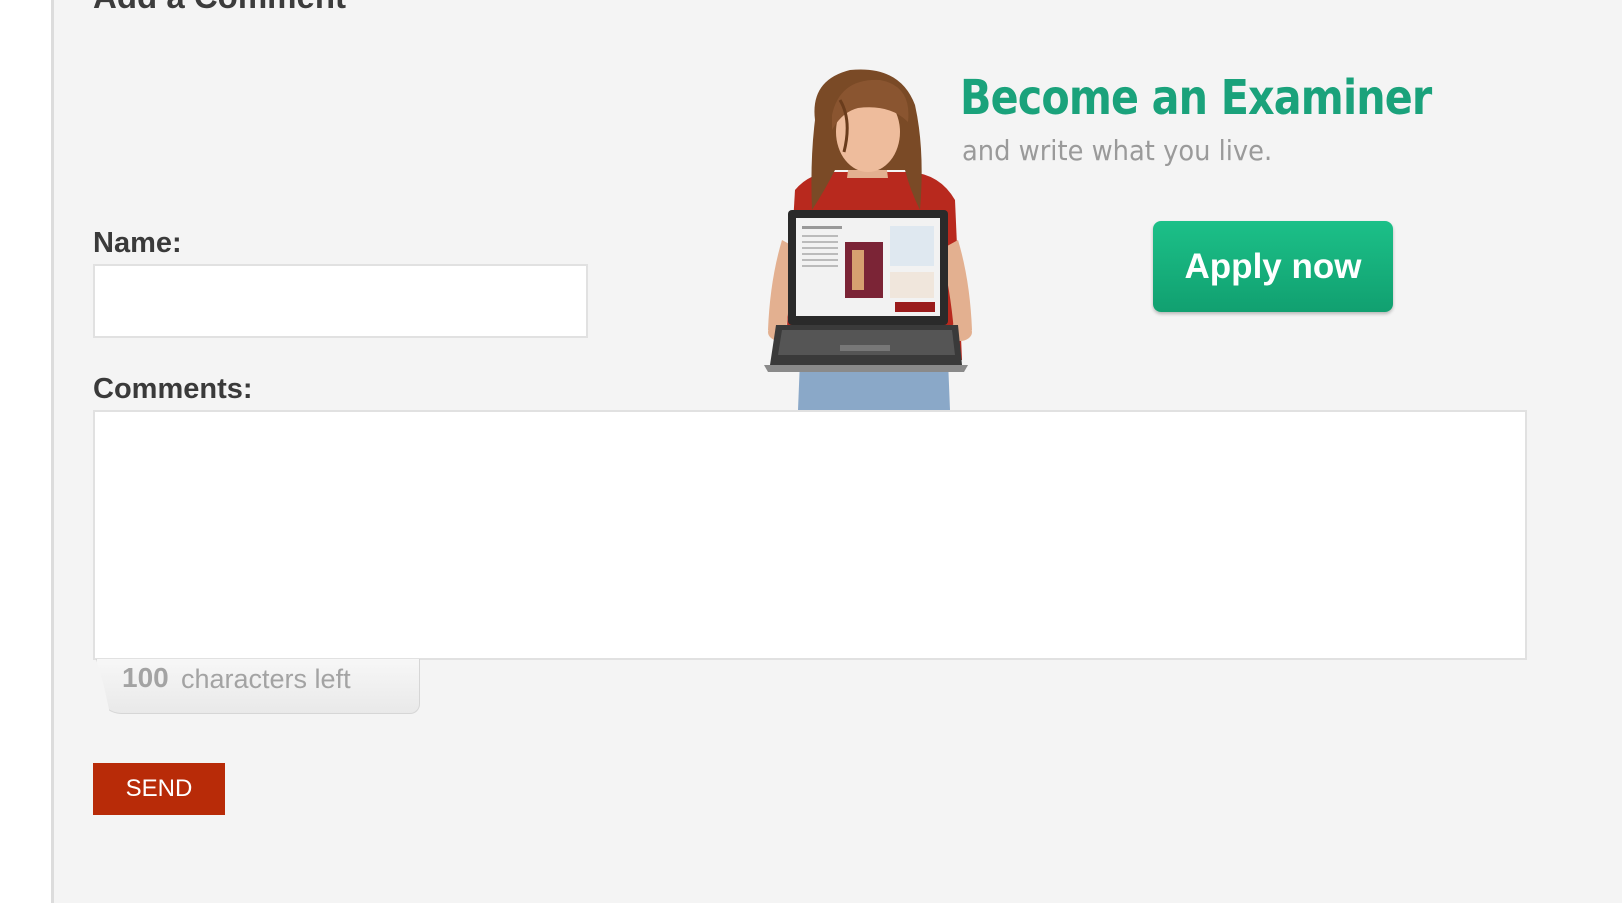 The width and height of the screenshot is (1622, 903). Describe the element at coordinates (159, 789) in the screenshot. I see `send-button: SEND` at that location.